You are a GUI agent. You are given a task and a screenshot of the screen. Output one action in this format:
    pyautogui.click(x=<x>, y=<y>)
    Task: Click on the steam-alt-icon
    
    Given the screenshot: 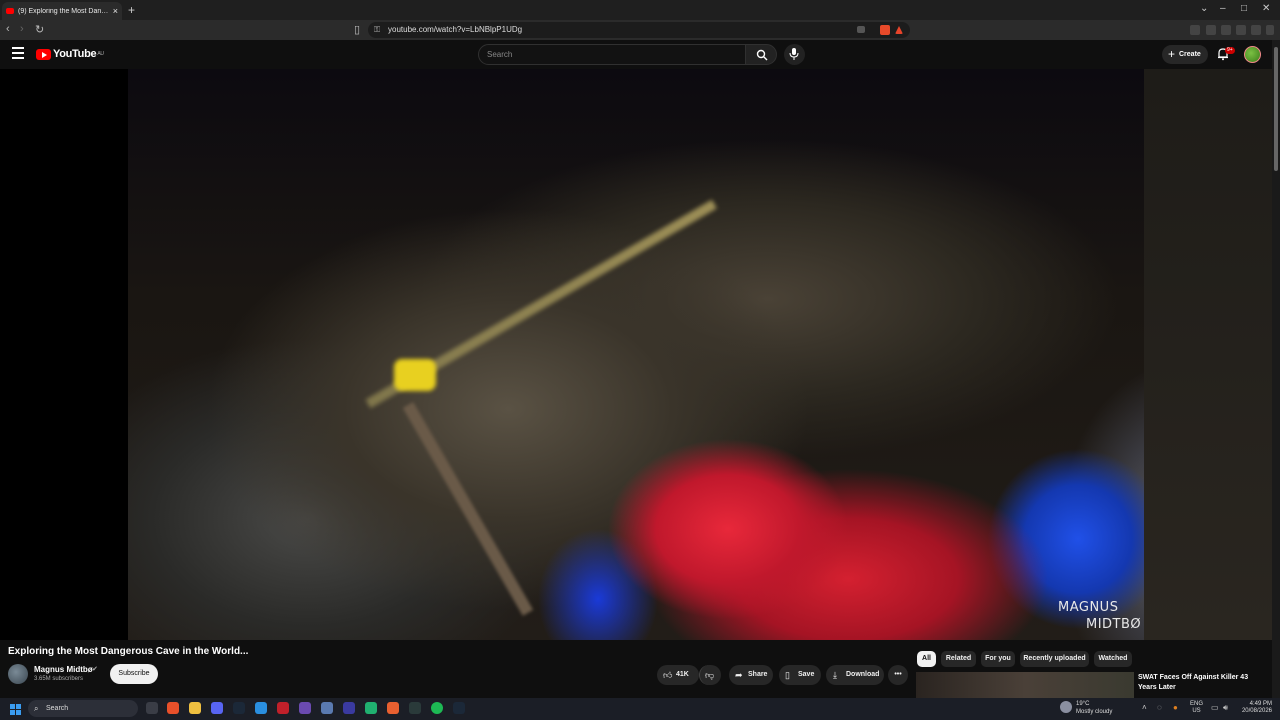 What is the action you would take?
    pyautogui.click(x=459, y=708)
    